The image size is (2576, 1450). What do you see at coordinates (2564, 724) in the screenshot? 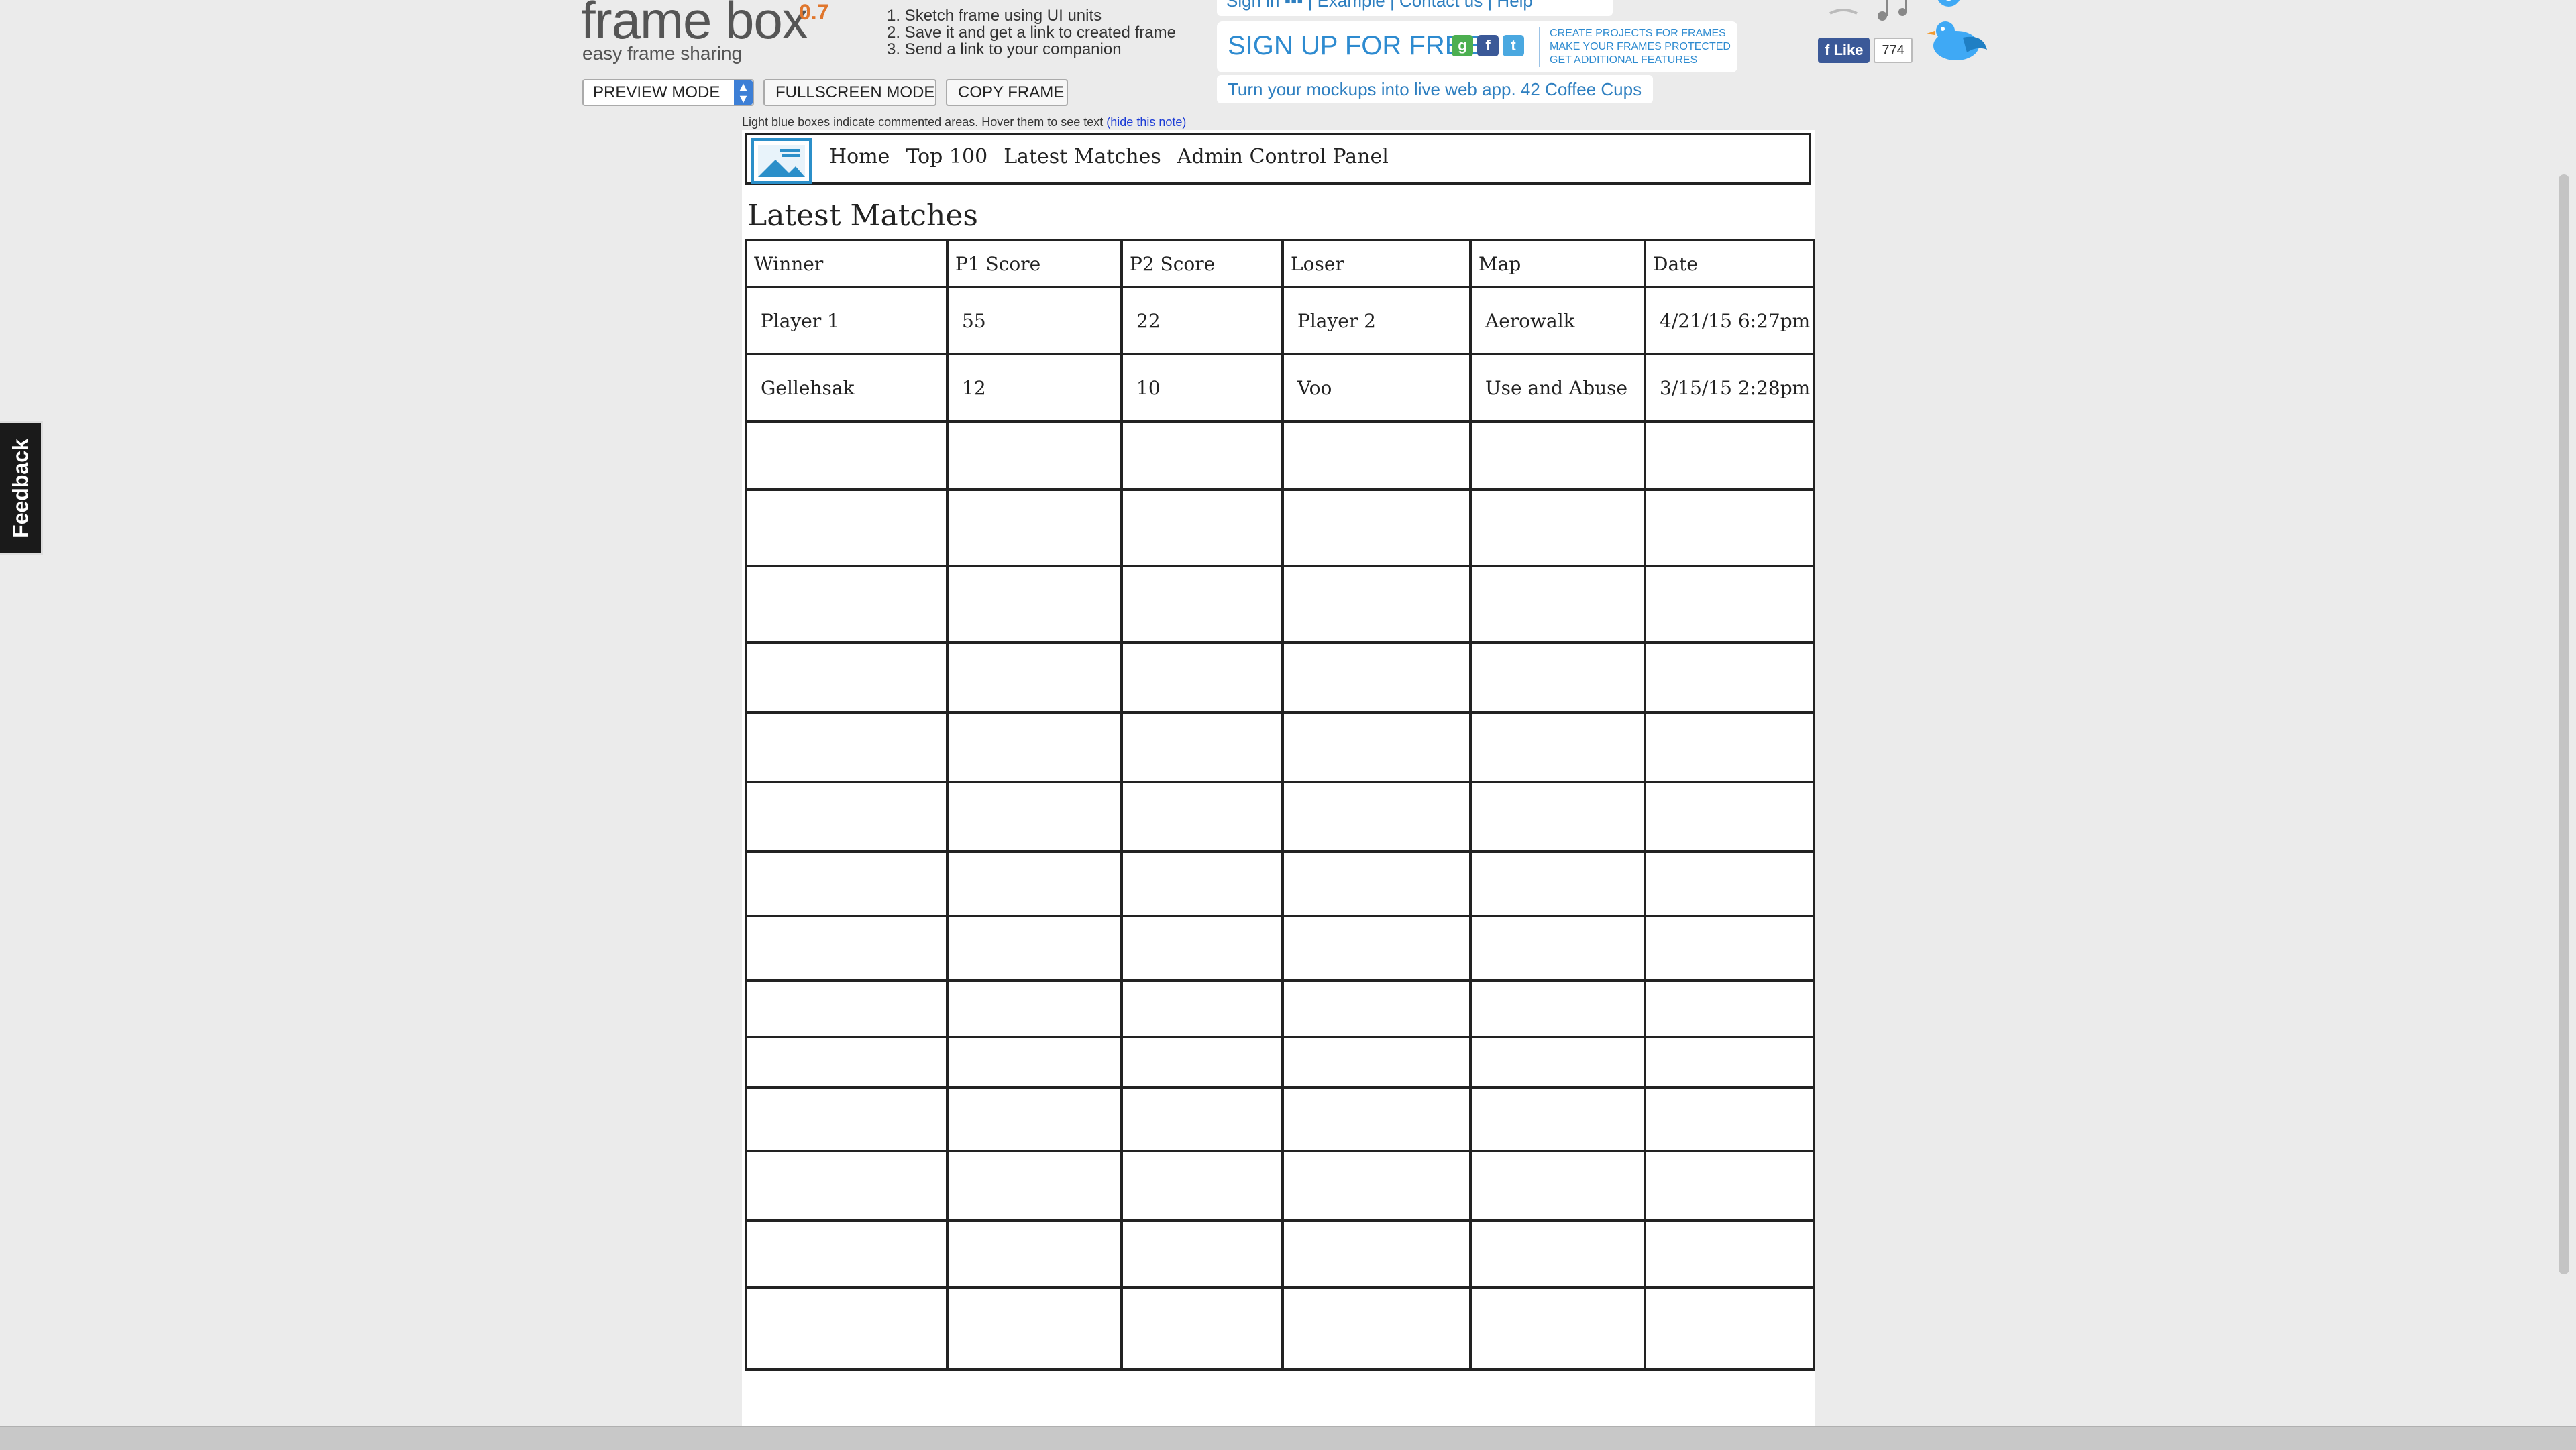
I see `page-scrollbar` at bounding box center [2564, 724].